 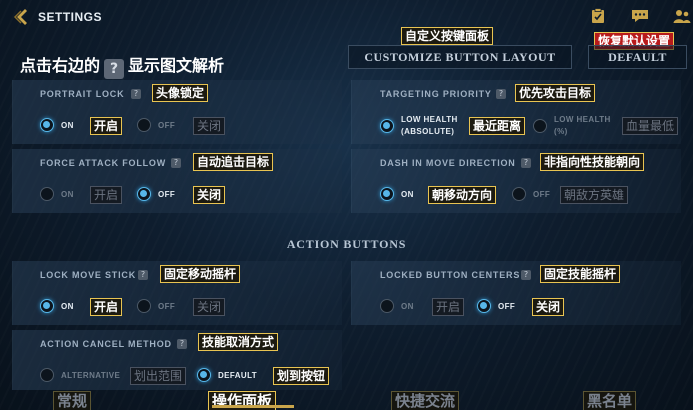 I want to click on tab-blacklist: 黑名单, so click(x=610, y=400).